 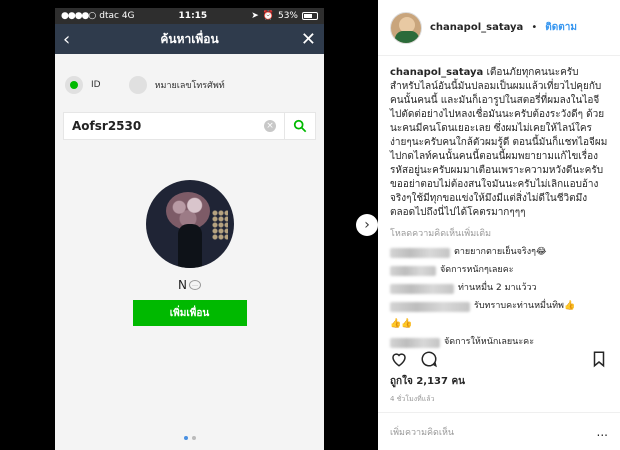 I want to click on comment-item: รับทราบคะท่านหมื่นทิพ👍, so click(x=499, y=306).